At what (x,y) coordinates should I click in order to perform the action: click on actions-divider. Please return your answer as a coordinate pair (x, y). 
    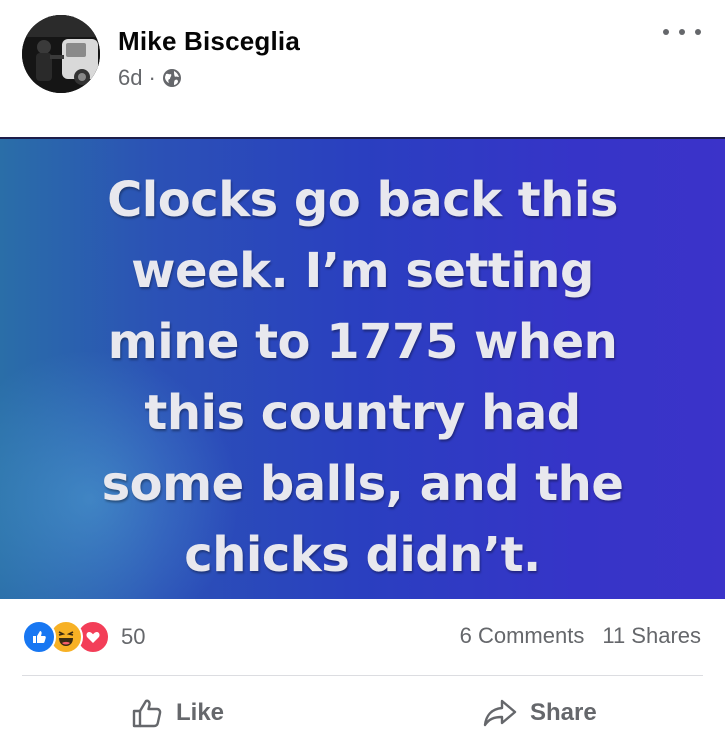
    Looking at the image, I should click on (362, 675).